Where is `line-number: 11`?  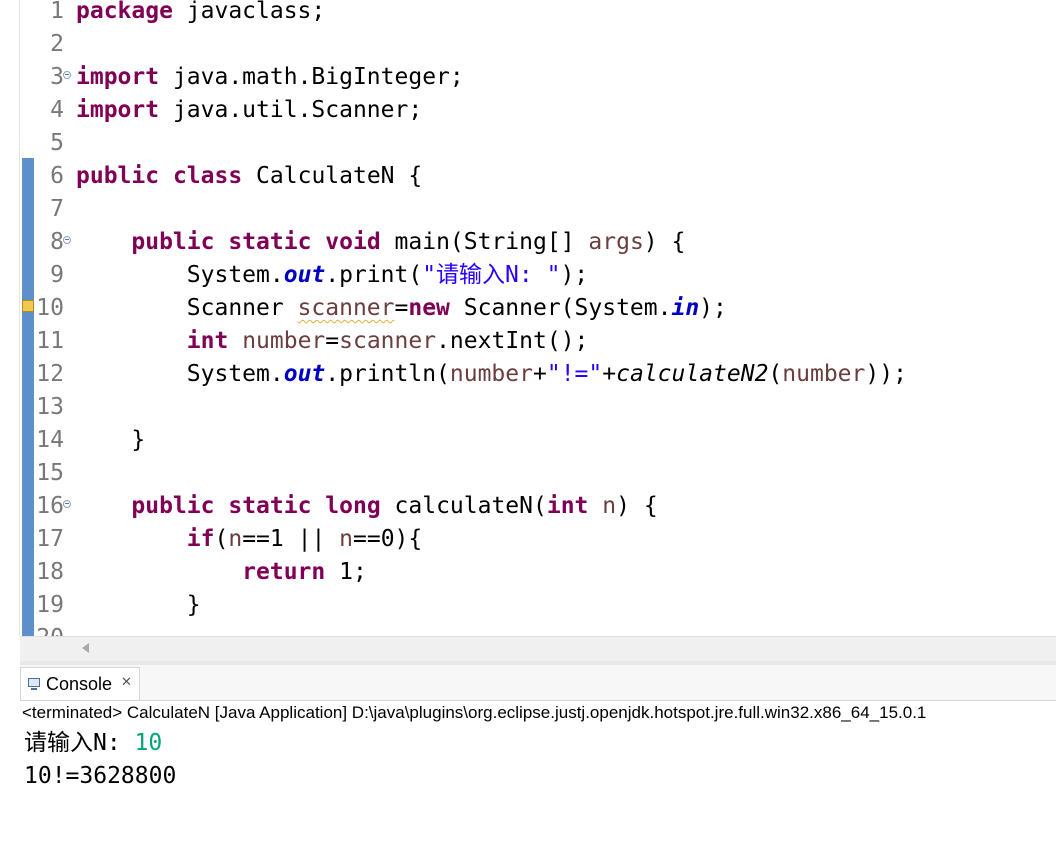 line-number: 11 is located at coordinates (50, 341).